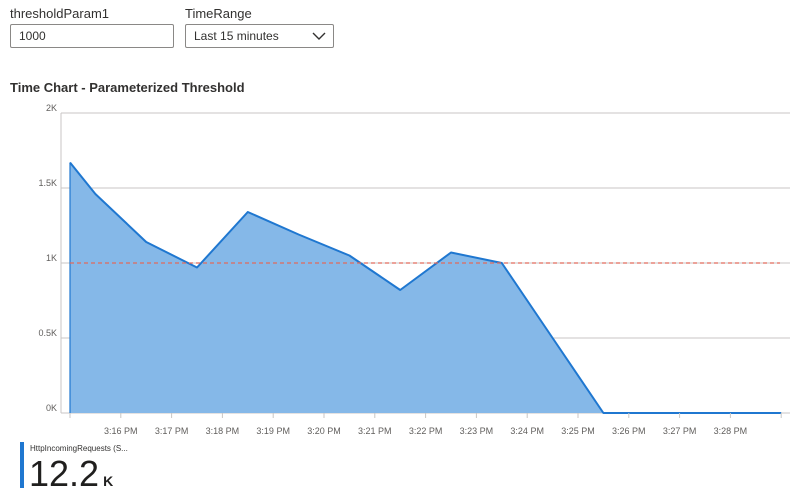 The width and height of the screenshot is (800, 502). I want to click on y-tick-label: 2K, so click(51, 108).